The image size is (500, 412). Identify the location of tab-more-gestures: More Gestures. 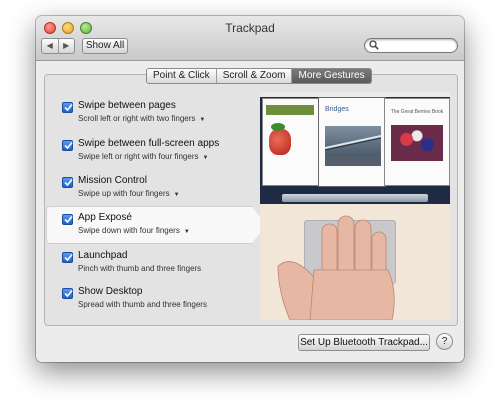
(331, 76).